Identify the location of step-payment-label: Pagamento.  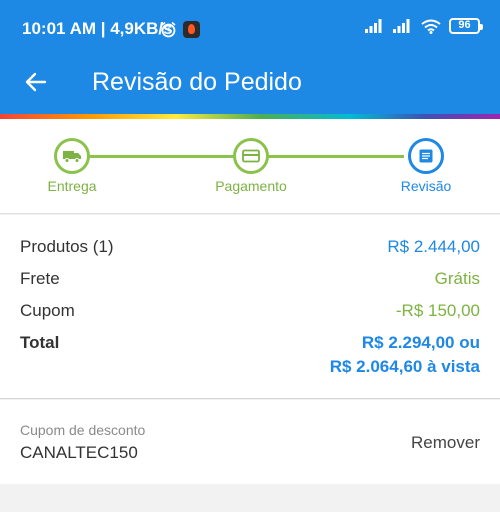
(251, 186).